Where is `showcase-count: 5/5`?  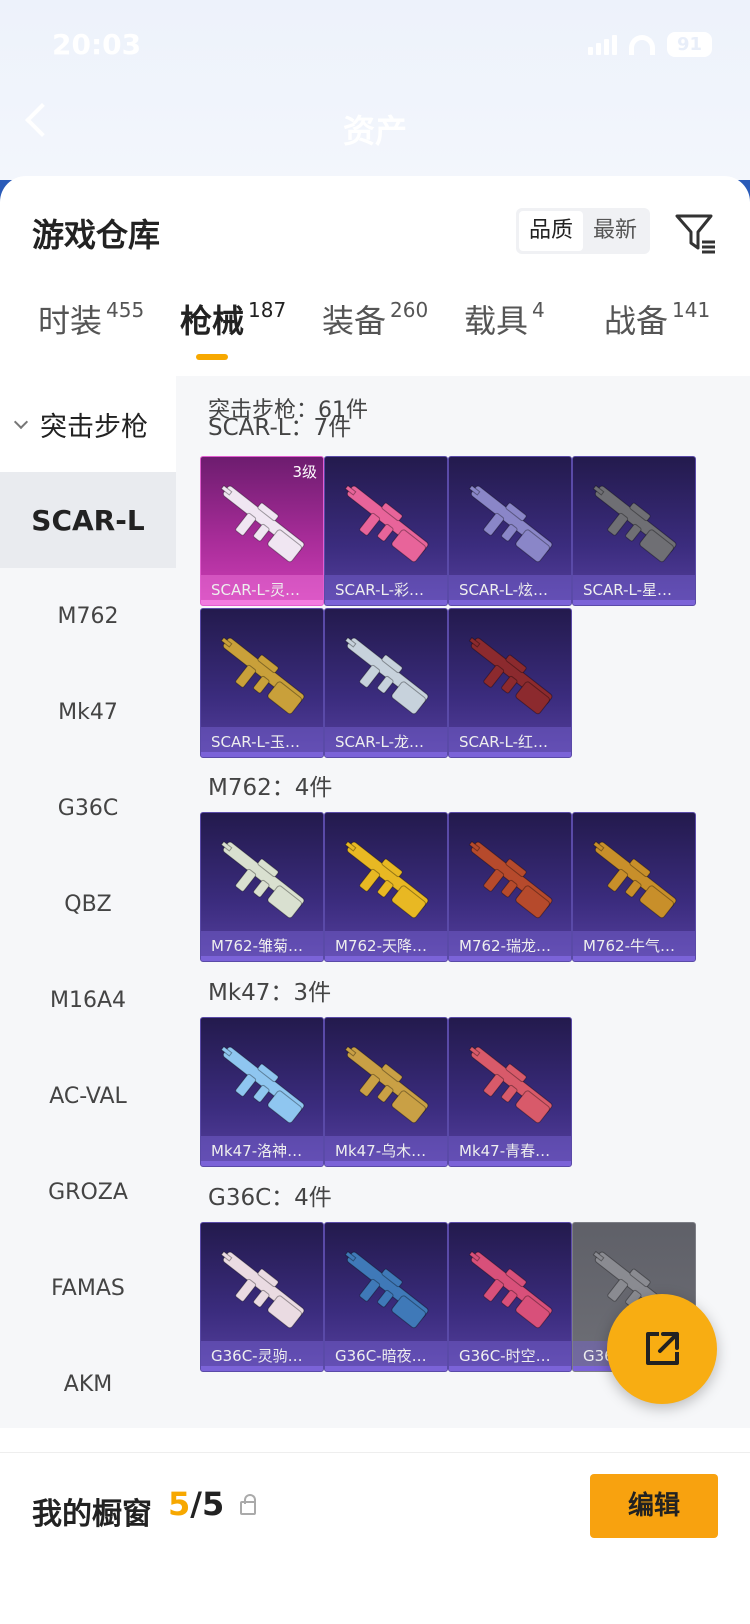
showcase-count: 5/5 is located at coordinates (196, 1504).